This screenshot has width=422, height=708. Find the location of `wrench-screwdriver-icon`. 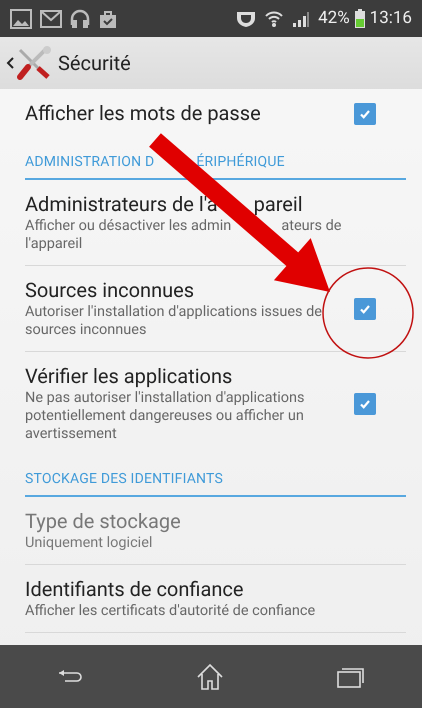

wrench-screwdriver-icon is located at coordinates (34, 63).